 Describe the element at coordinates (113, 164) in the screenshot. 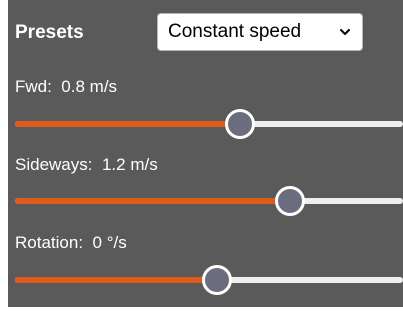

I see `sideways-value: 1.2` at that location.